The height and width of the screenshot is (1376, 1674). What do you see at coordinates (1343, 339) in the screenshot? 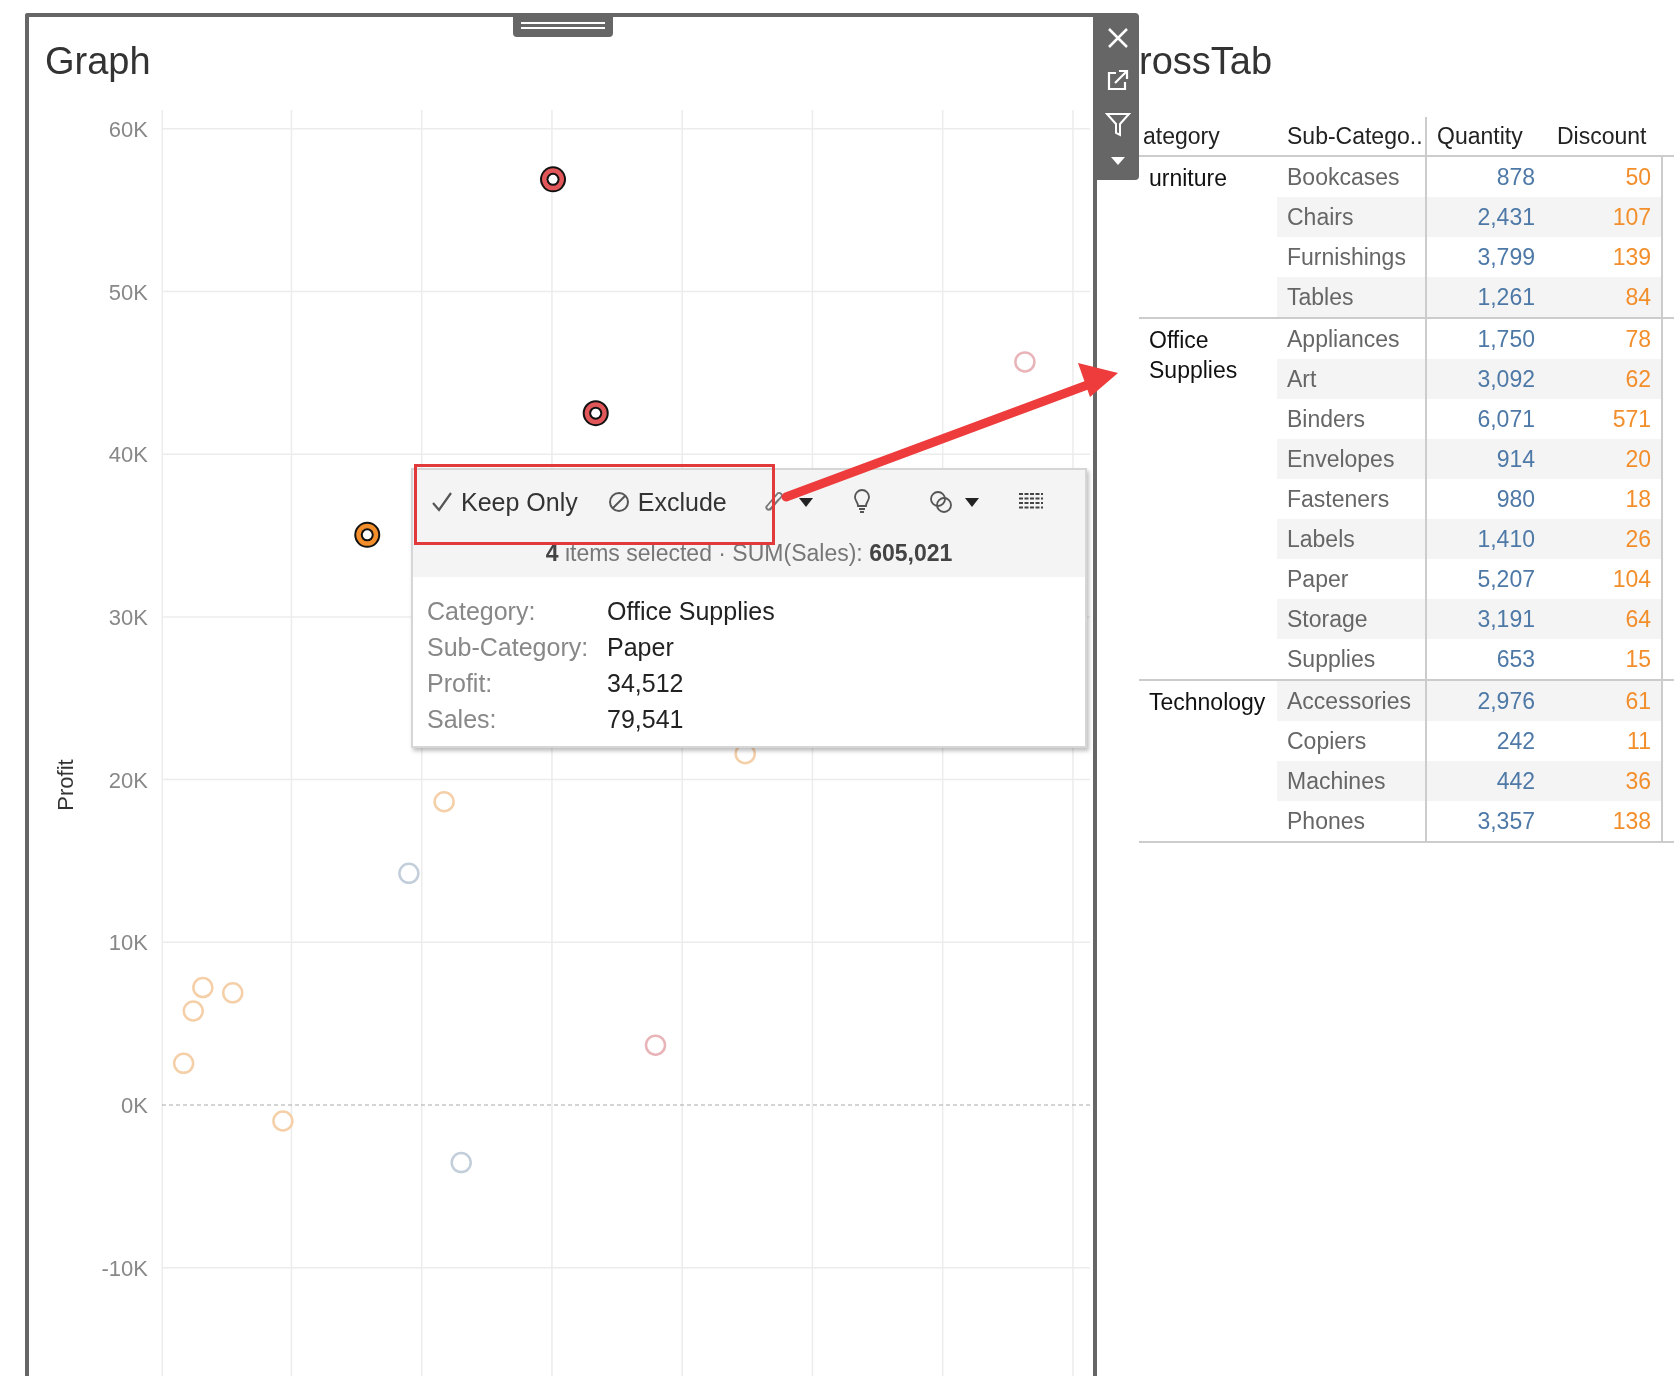
I see `sub-category-cell-text: Appliances` at bounding box center [1343, 339].